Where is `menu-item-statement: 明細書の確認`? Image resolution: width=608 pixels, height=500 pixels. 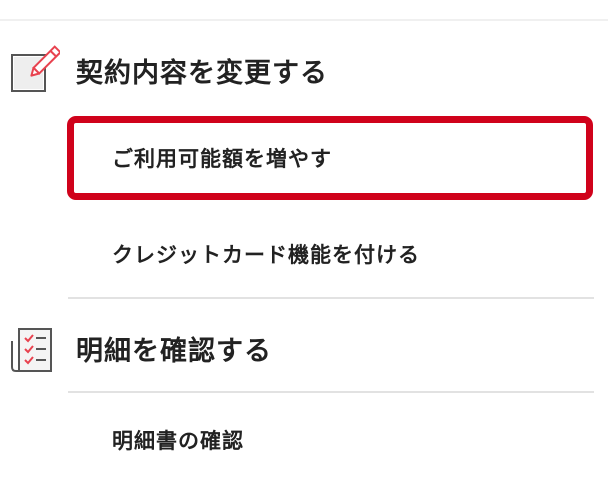
menu-item-statement: 明細書の確認 is located at coordinates (331, 440).